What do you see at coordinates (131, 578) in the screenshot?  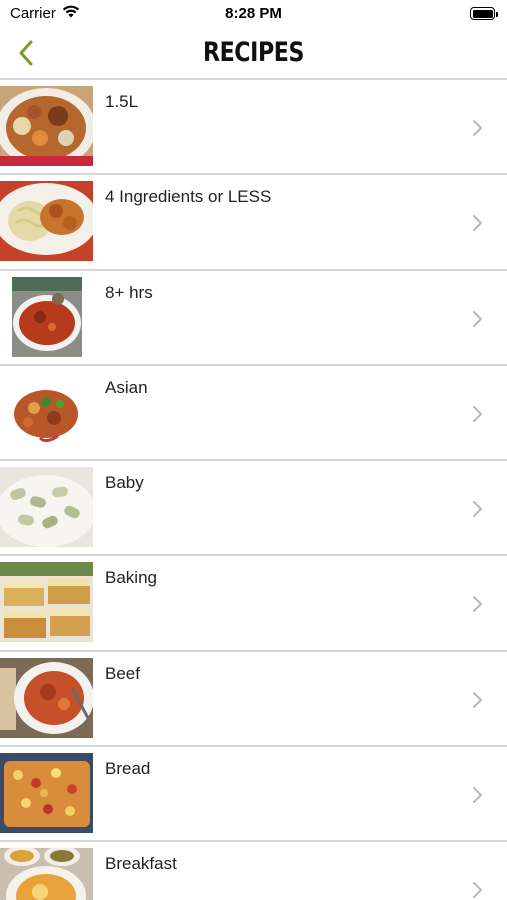 I see `list-item-label: Baking` at bounding box center [131, 578].